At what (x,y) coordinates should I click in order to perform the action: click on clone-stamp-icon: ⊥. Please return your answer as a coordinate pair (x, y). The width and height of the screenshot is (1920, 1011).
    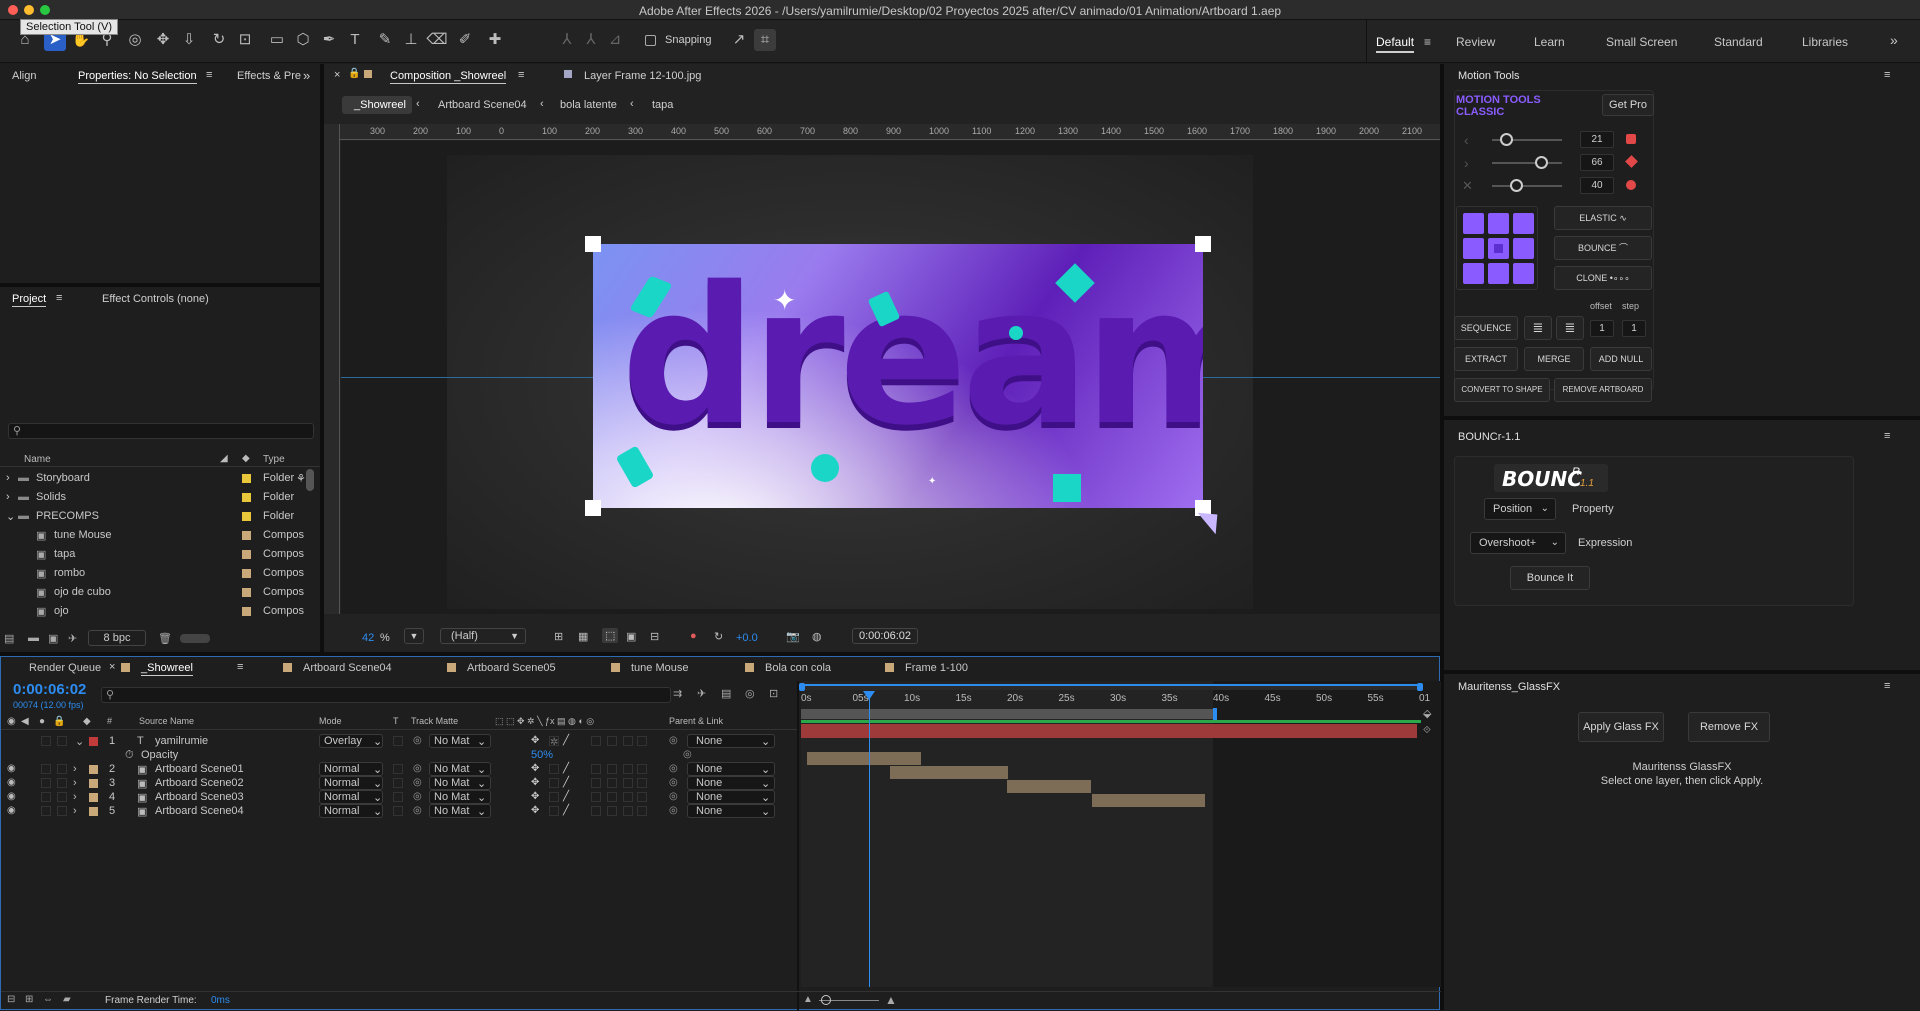
    Looking at the image, I should click on (411, 40).